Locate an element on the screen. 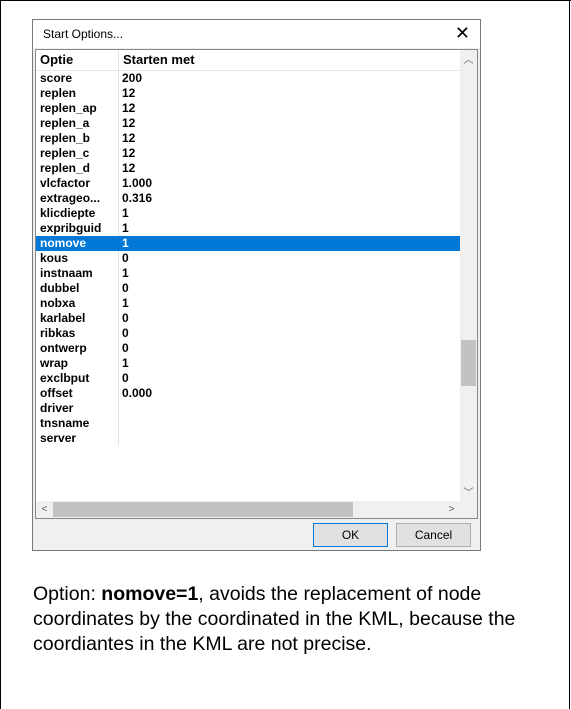 This screenshot has width=571, height=709. list-item: kous 0 is located at coordinates (248, 258).